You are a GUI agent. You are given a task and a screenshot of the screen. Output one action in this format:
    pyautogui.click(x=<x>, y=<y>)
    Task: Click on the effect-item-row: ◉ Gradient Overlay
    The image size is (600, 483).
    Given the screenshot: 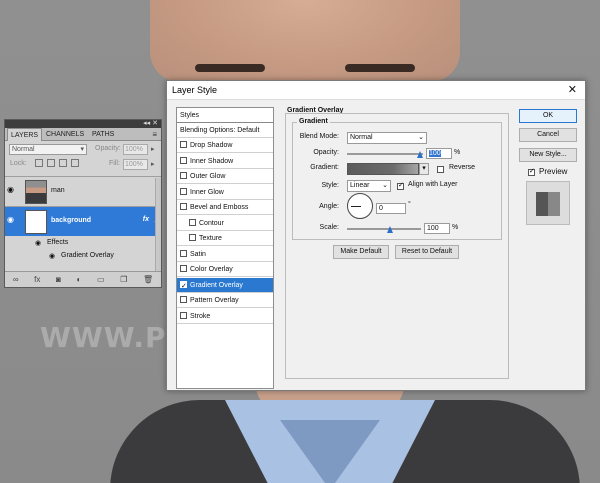 What is the action you would take?
    pyautogui.click(x=83, y=255)
    